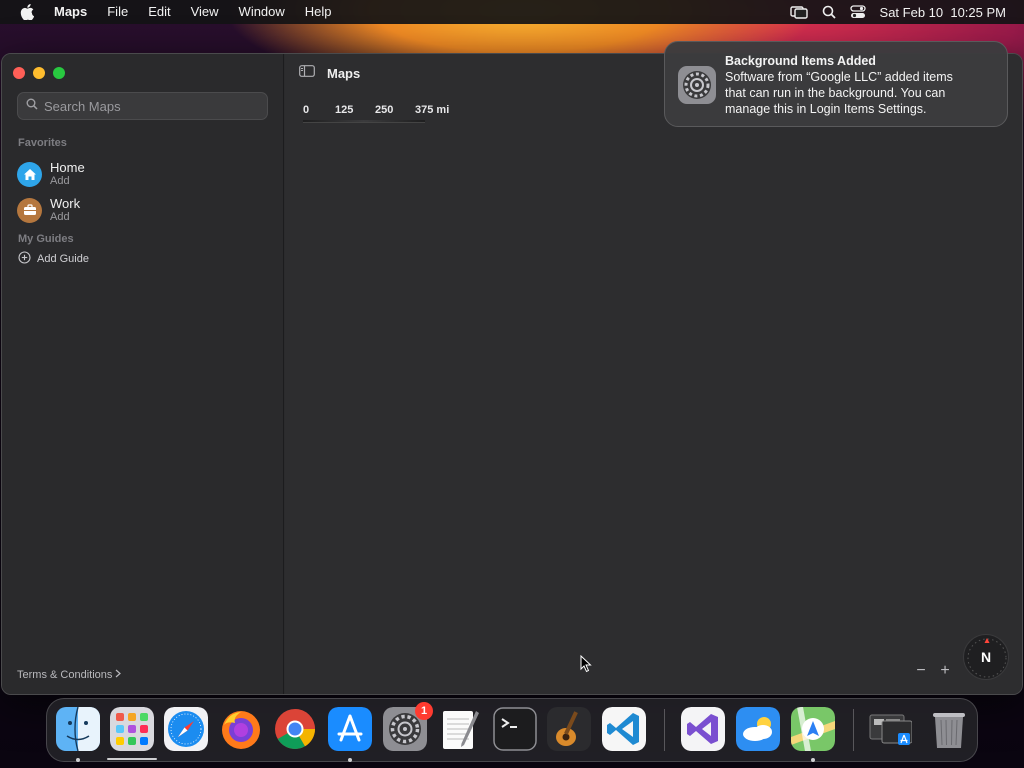 This screenshot has width=1024, height=768. Describe the element at coordinates (118, 675) in the screenshot. I see `chevron-right-icon` at that location.